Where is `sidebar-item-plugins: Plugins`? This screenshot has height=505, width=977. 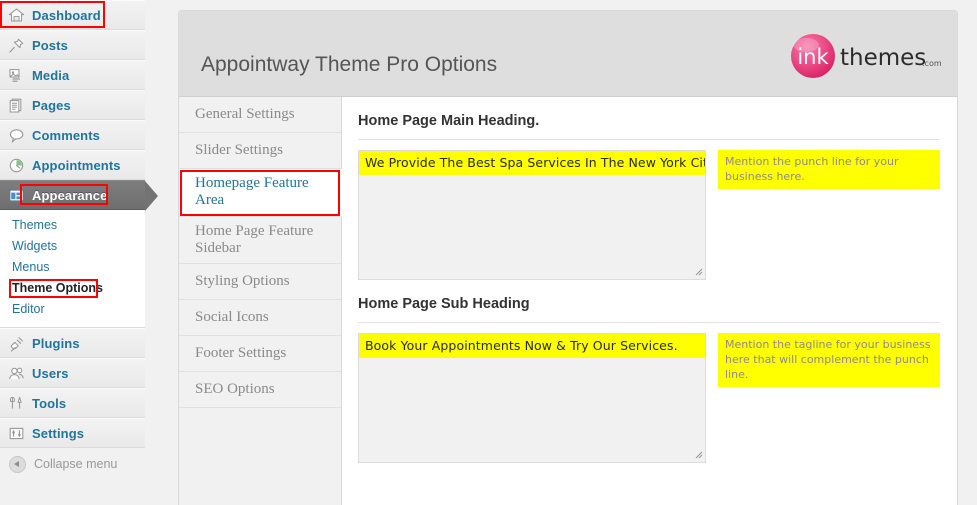
sidebar-item-plugins: Plugins is located at coordinates (72, 343).